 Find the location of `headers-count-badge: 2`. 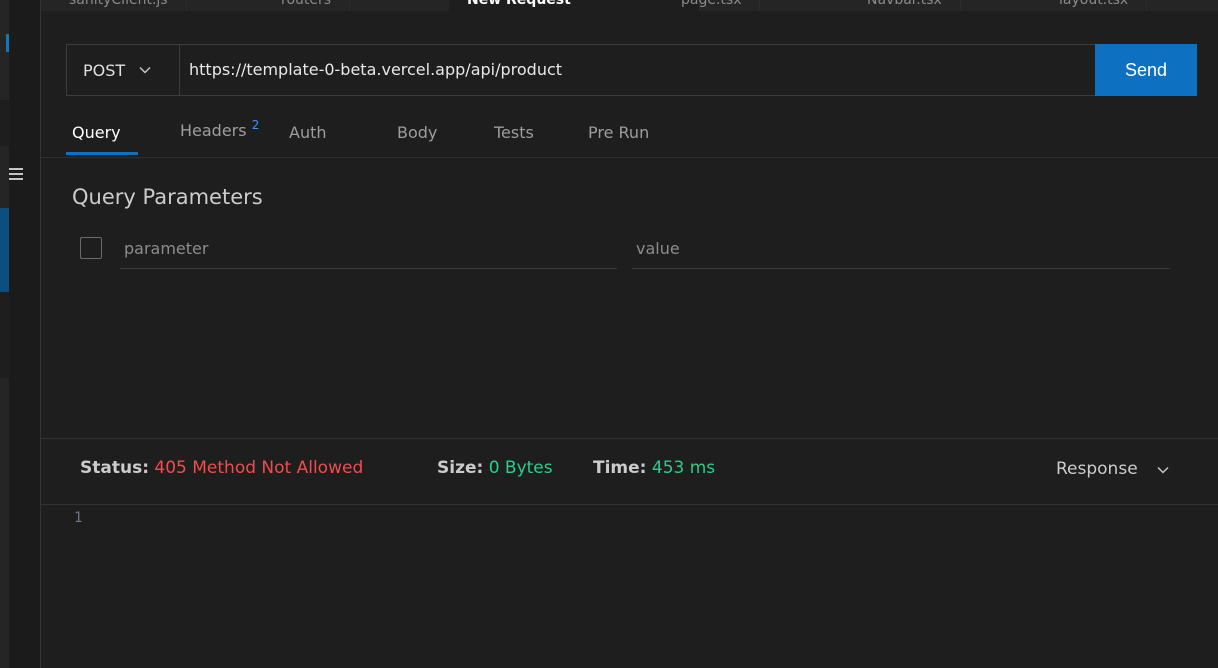

headers-count-badge: 2 is located at coordinates (255, 125).